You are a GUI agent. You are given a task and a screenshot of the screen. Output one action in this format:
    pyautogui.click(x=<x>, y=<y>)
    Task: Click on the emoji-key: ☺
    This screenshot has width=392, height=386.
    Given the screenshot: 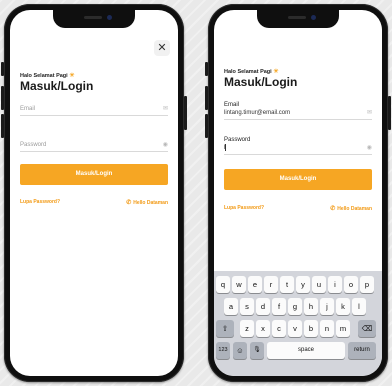 What is the action you would take?
    pyautogui.click(x=240, y=350)
    